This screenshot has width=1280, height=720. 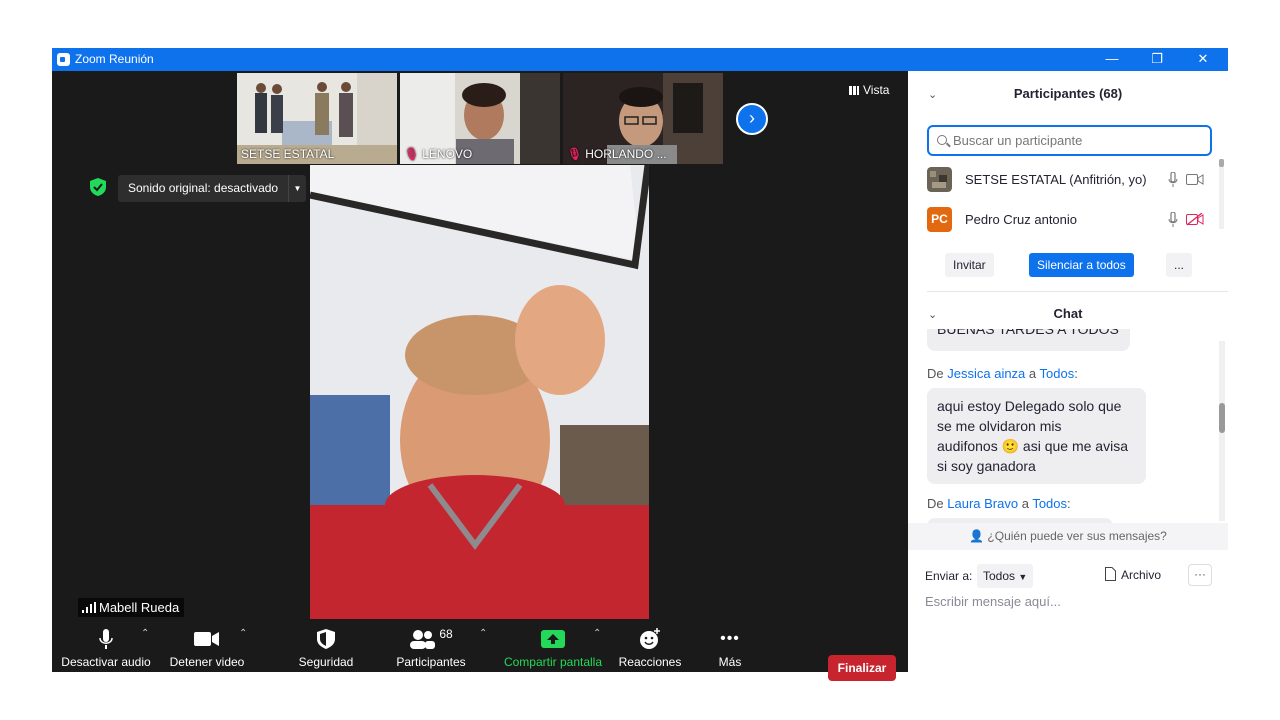 What do you see at coordinates (480, 118) in the screenshot?
I see `video-thumbnail: 🎙 LENOVO` at bounding box center [480, 118].